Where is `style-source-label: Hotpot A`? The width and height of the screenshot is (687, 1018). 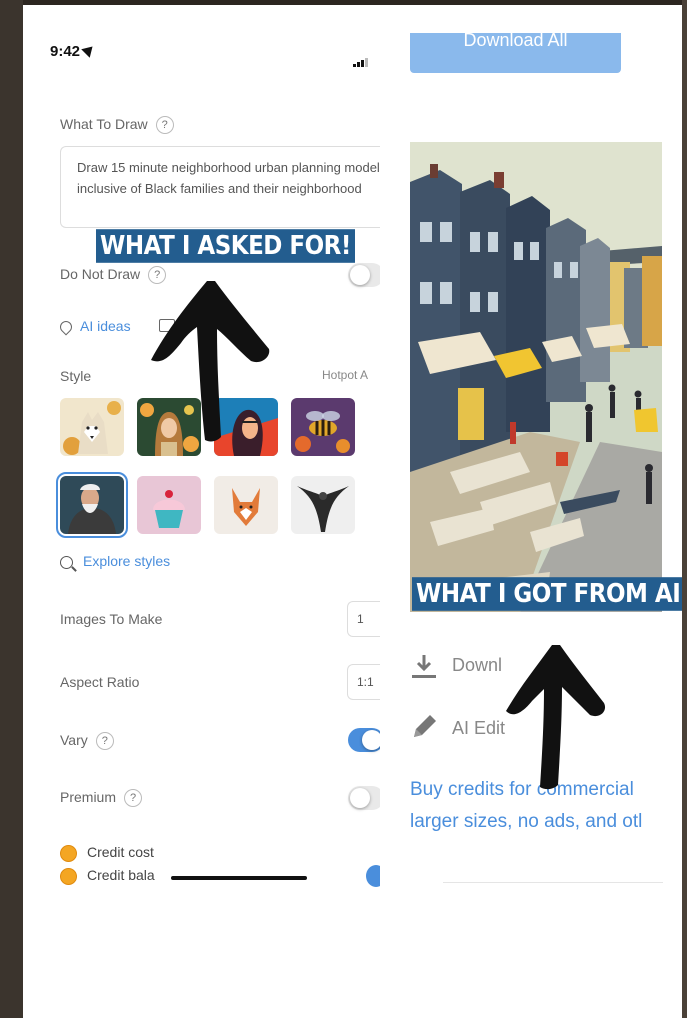
style-source-label: Hotpot A is located at coordinates (345, 375).